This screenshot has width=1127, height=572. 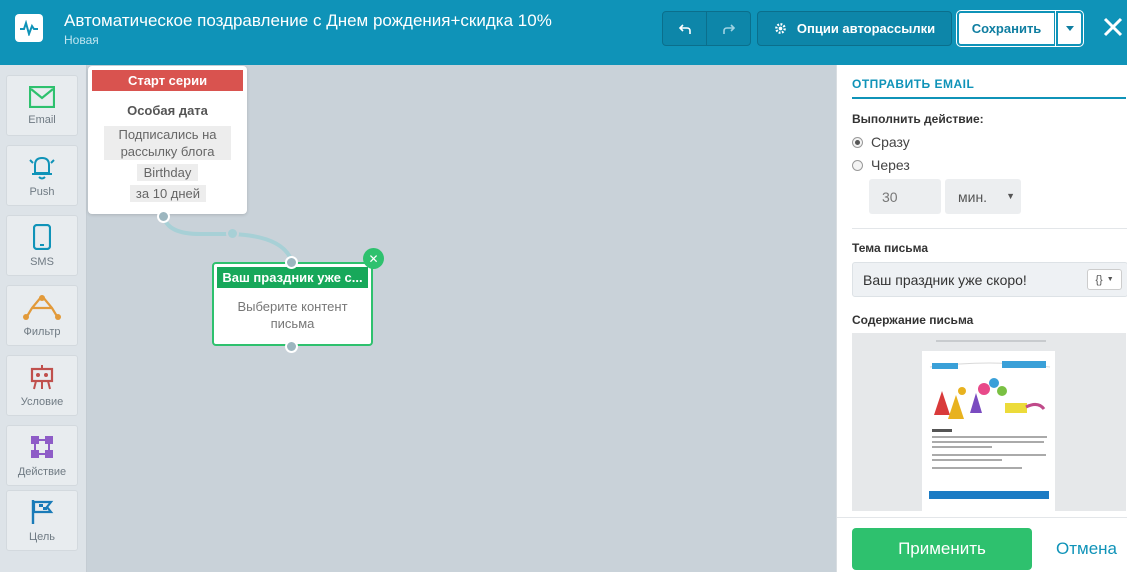 I want to click on close-button, so click(x=1113, y=27).